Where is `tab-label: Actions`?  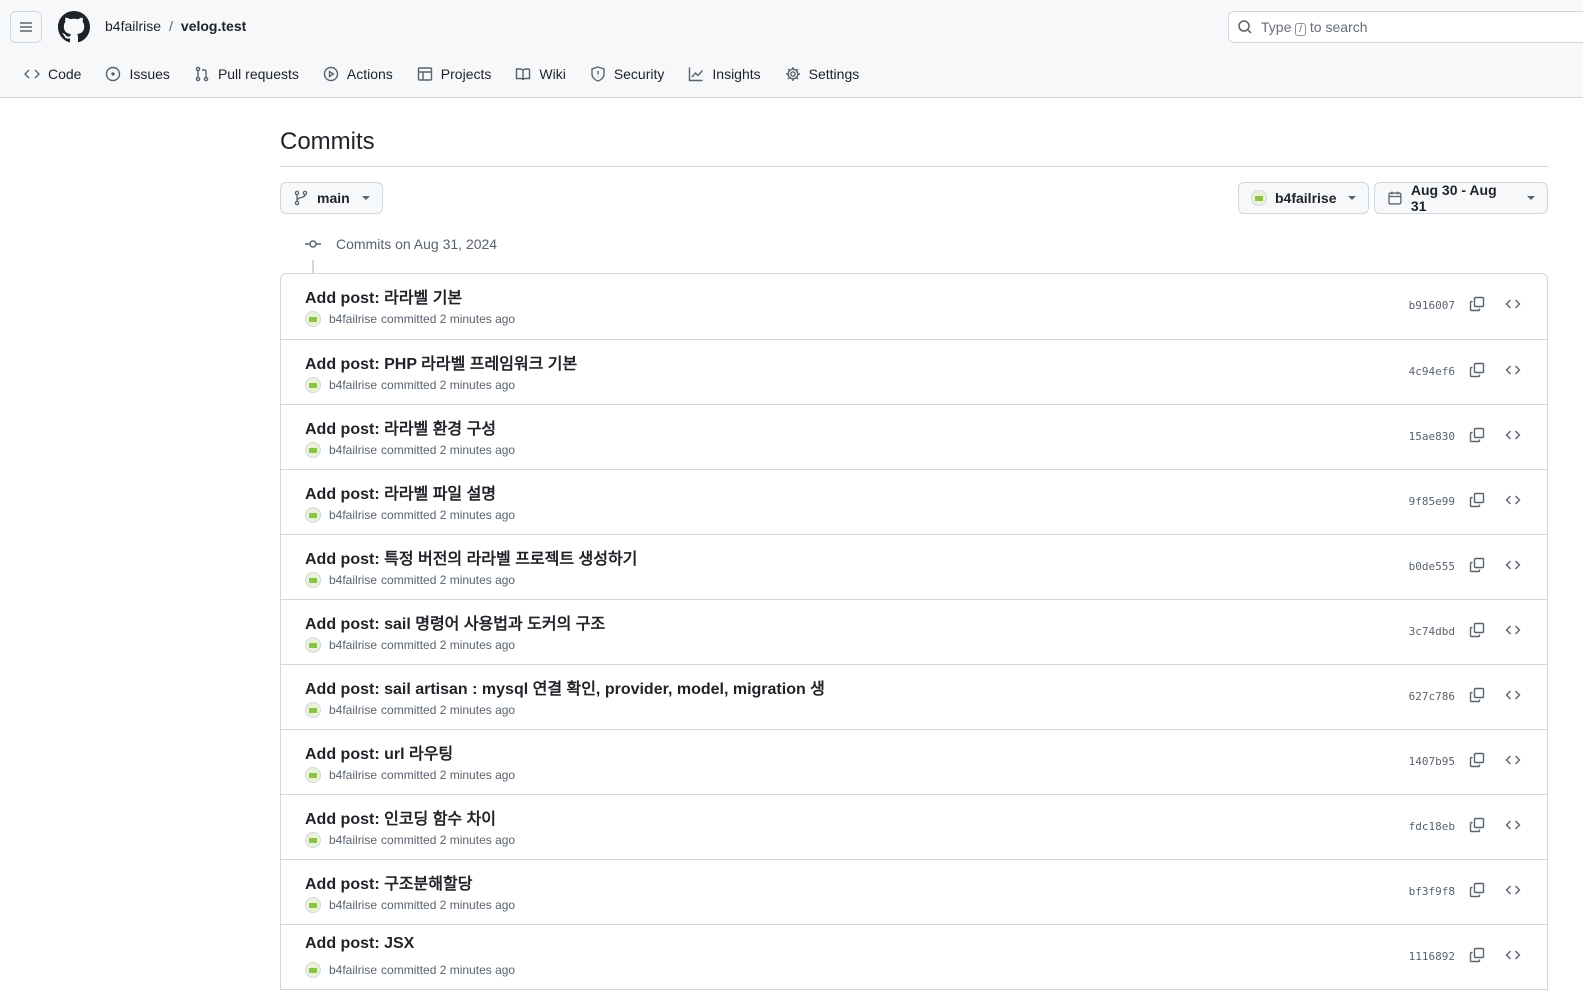 tab-label: Actions is located at coordinates (369, 74).